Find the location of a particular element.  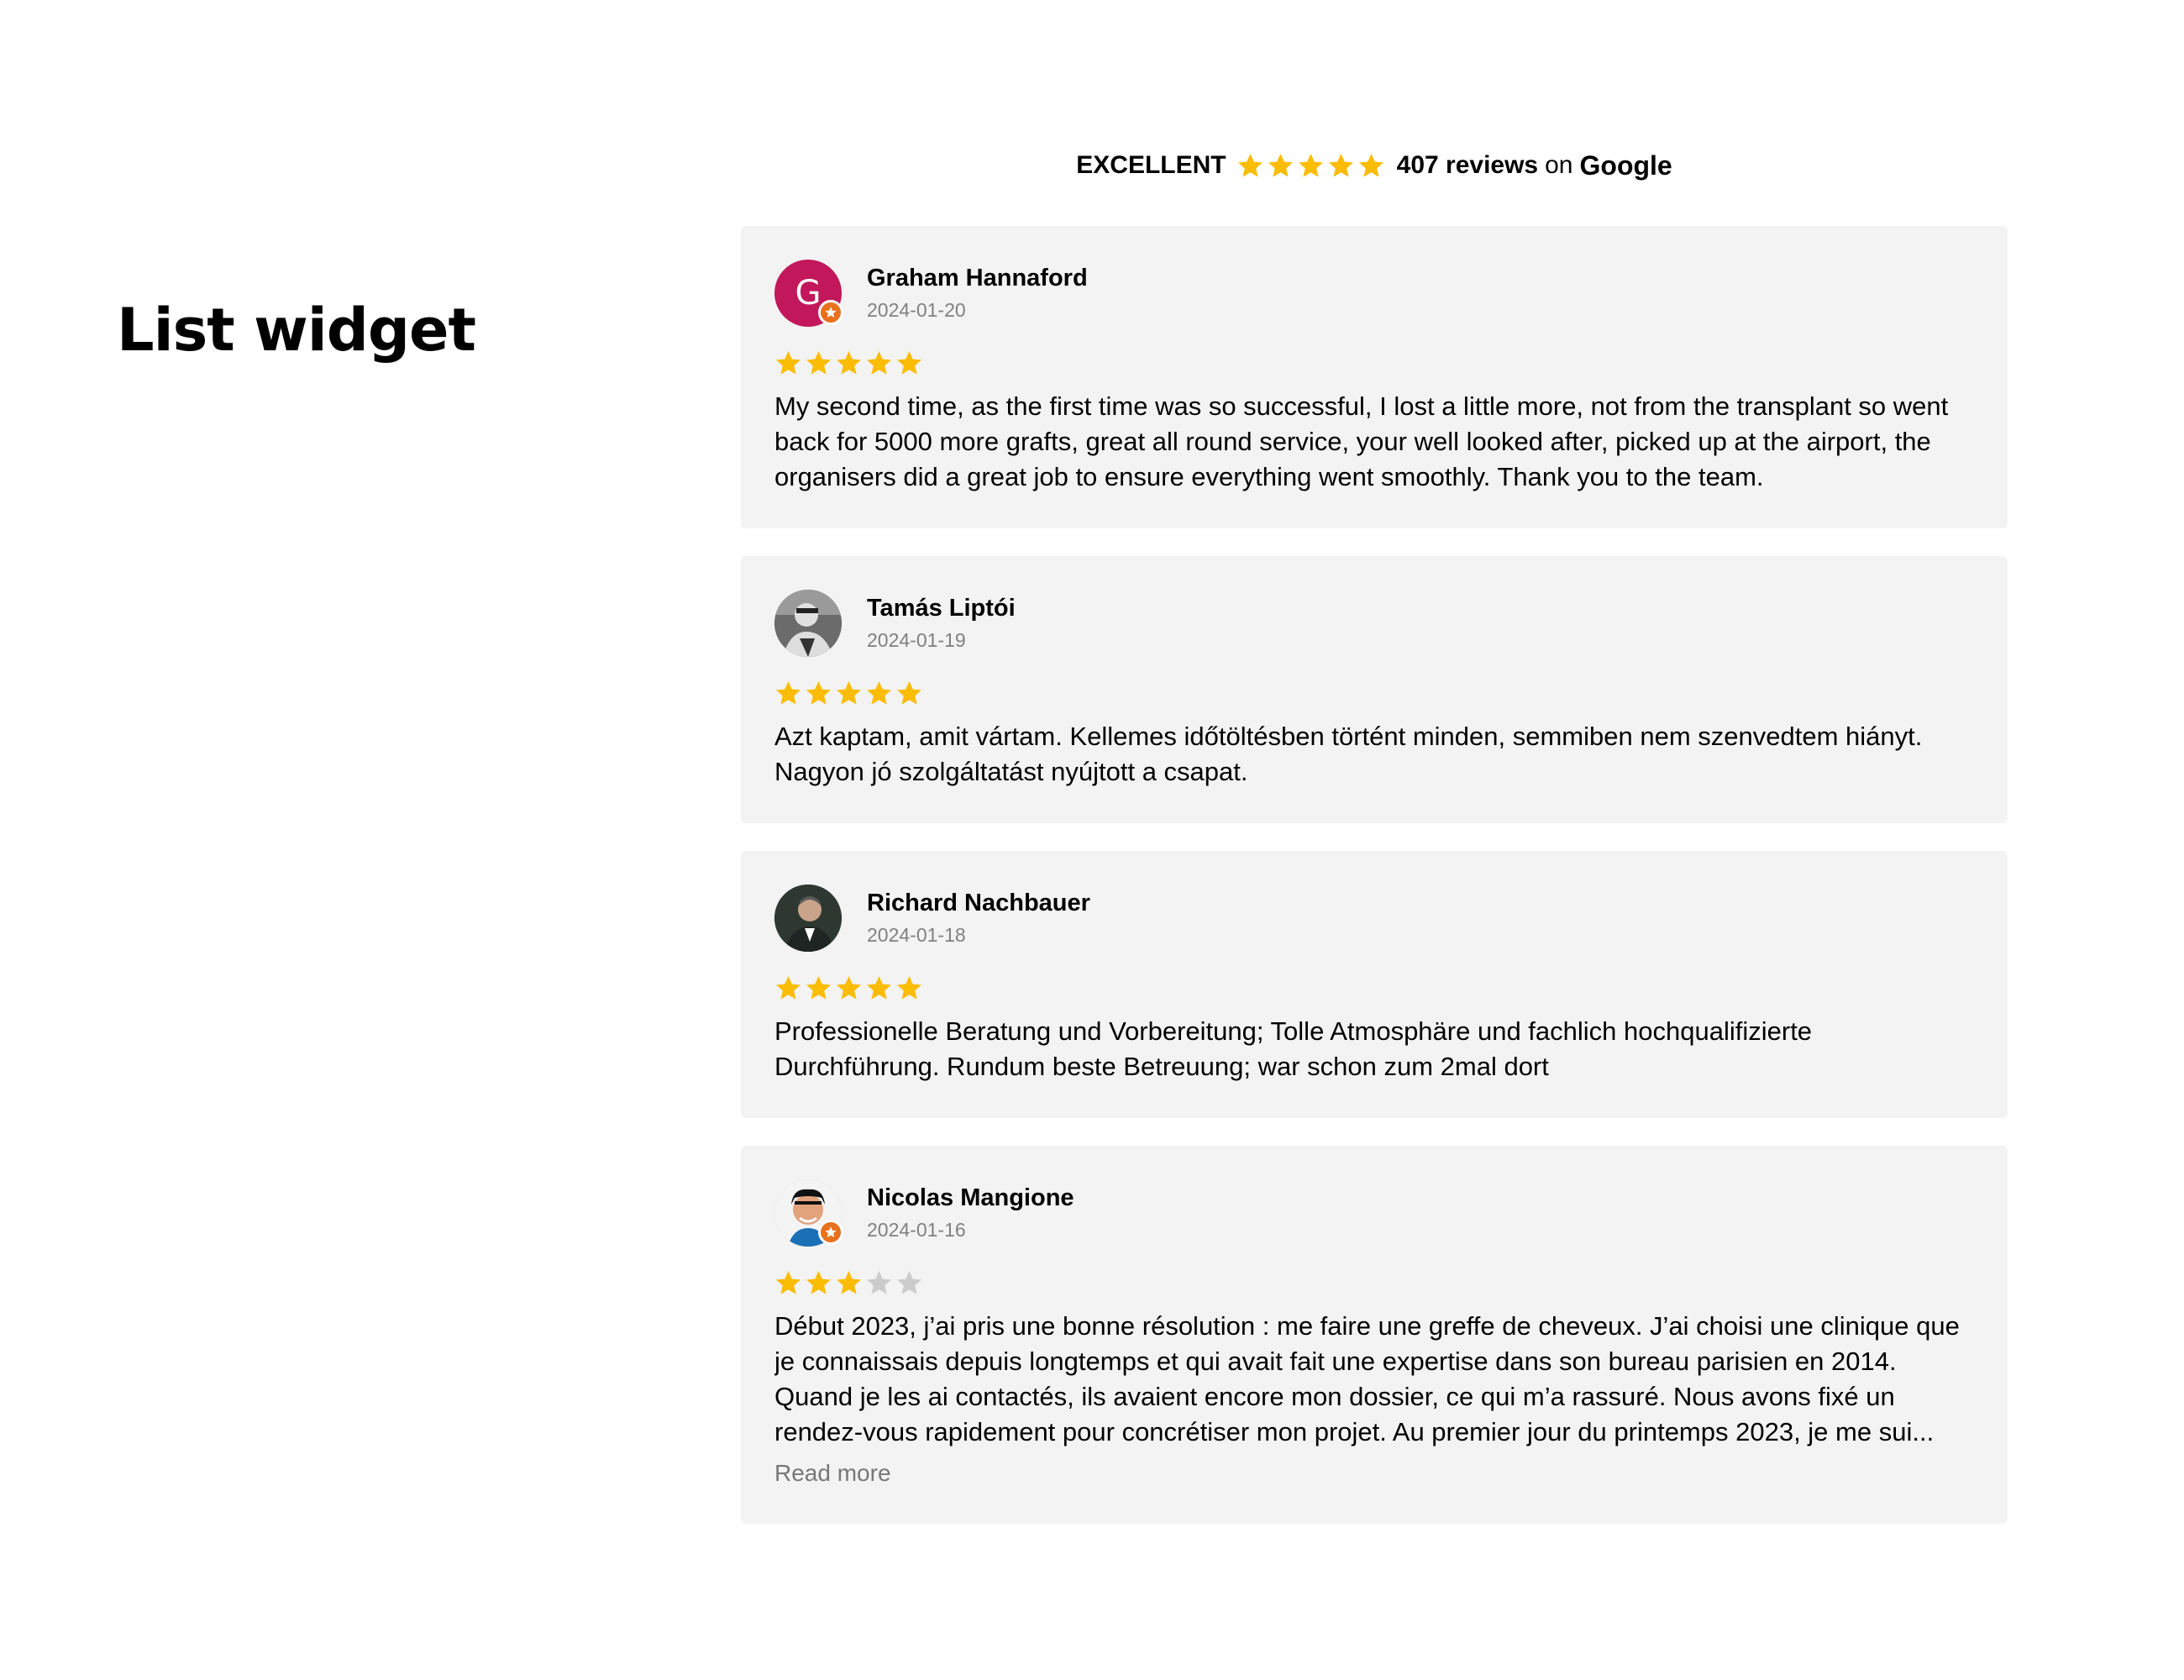

author-block: Nicolas Mangione 2024-01-16 is located at coordinates (970, 1213).